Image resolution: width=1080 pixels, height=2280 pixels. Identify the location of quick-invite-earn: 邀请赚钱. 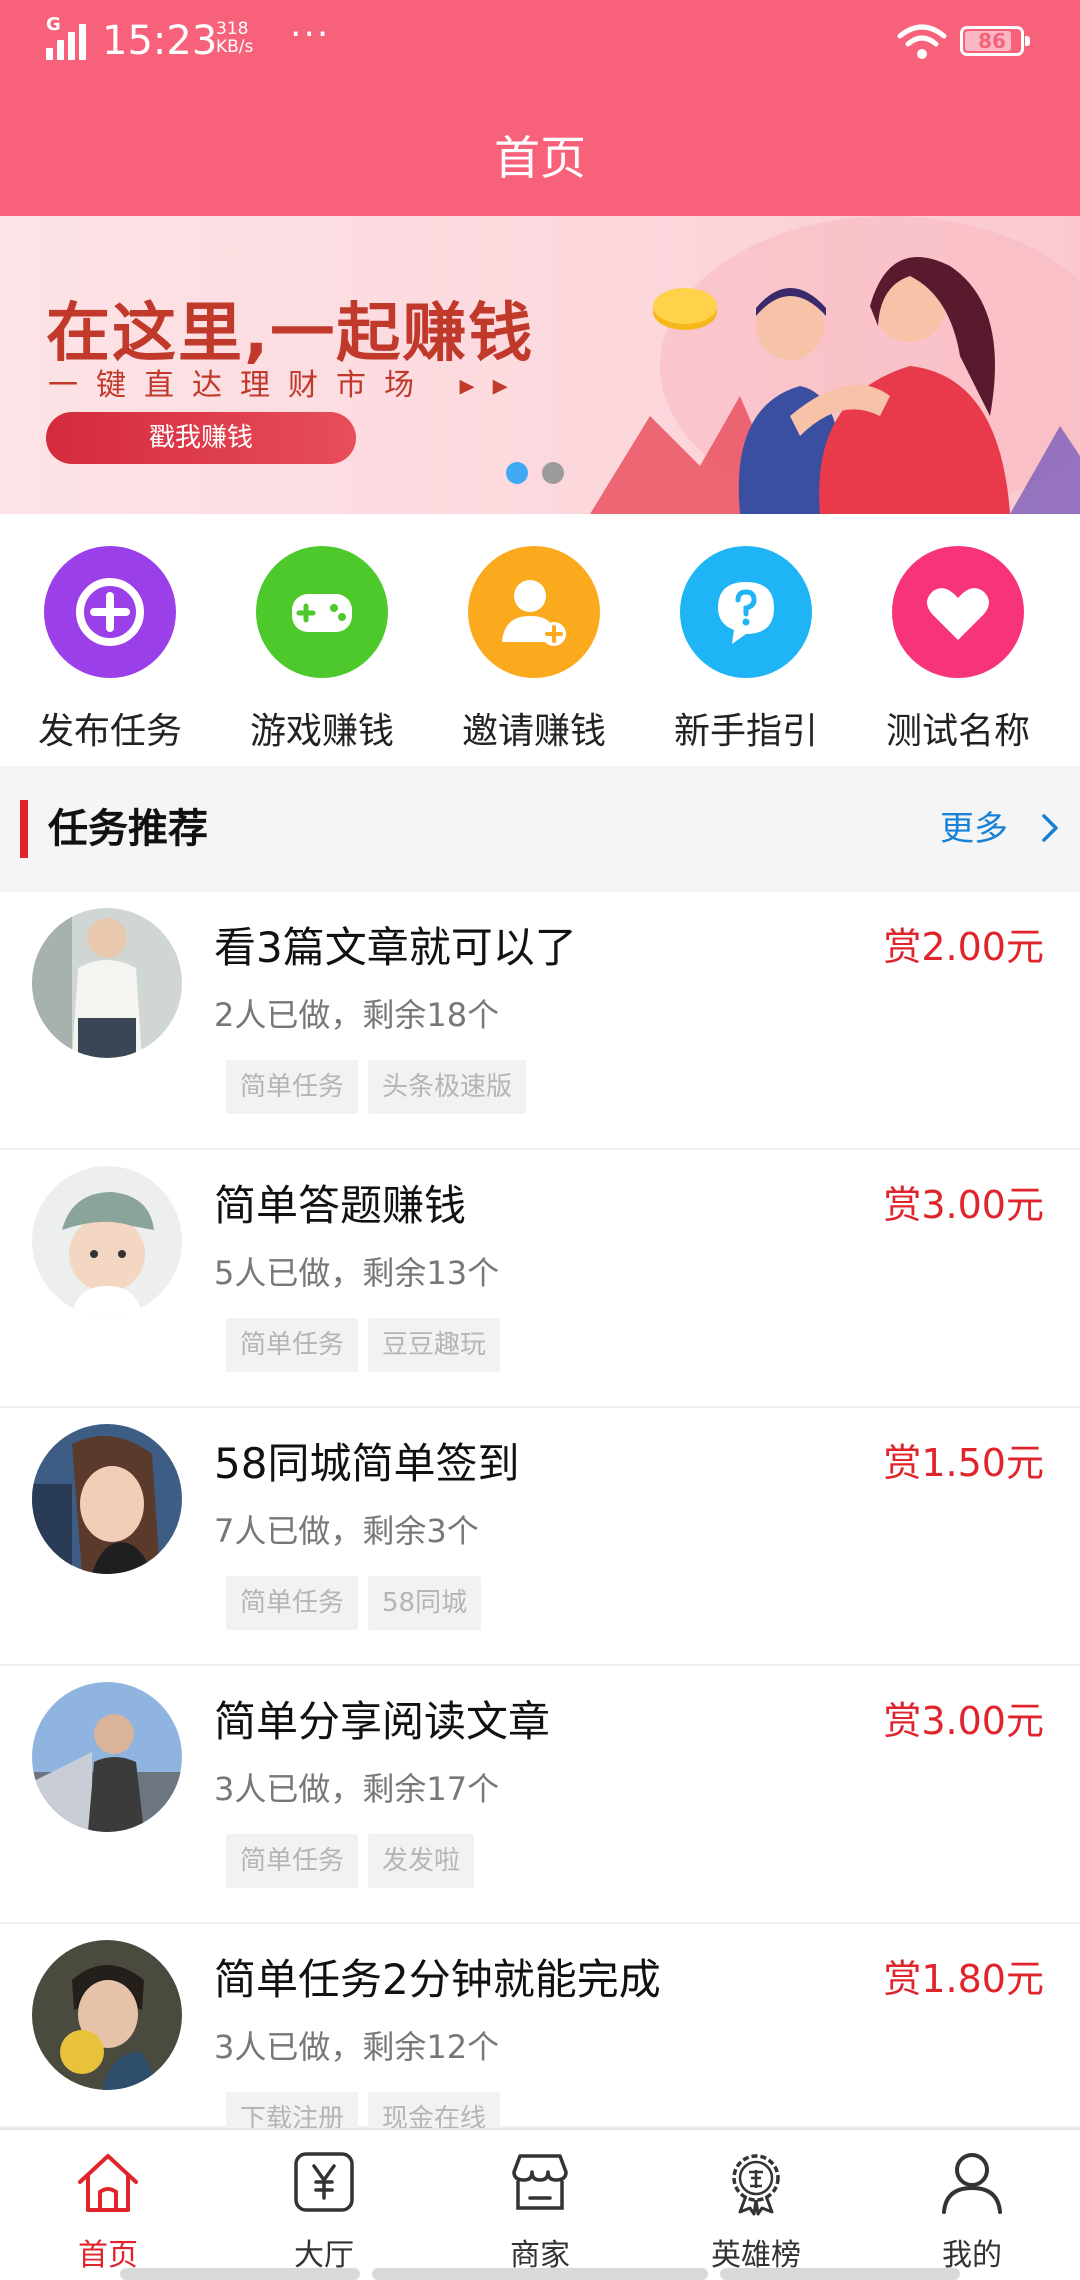
(534, 651).